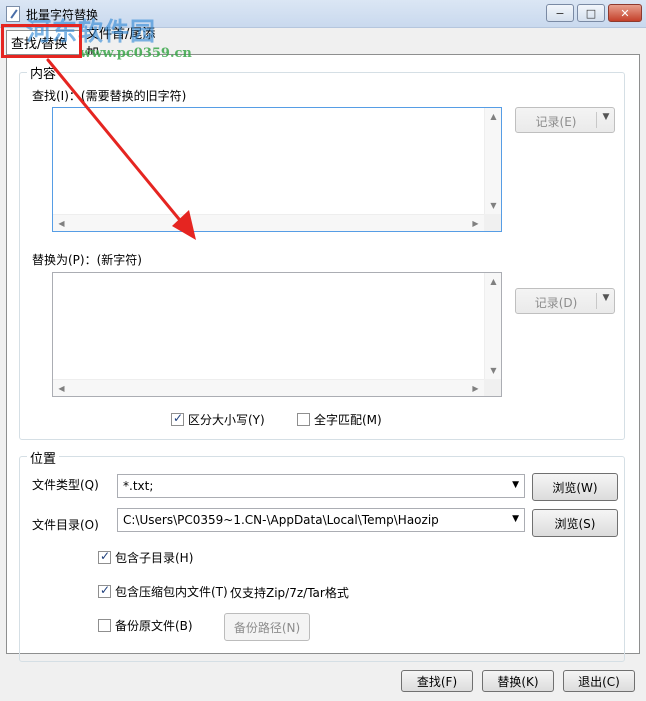 The width and height of the screenshot is (646, 701). I want to click on include-archives-label: 包含压缩包内文件(T), so click(171, 592).